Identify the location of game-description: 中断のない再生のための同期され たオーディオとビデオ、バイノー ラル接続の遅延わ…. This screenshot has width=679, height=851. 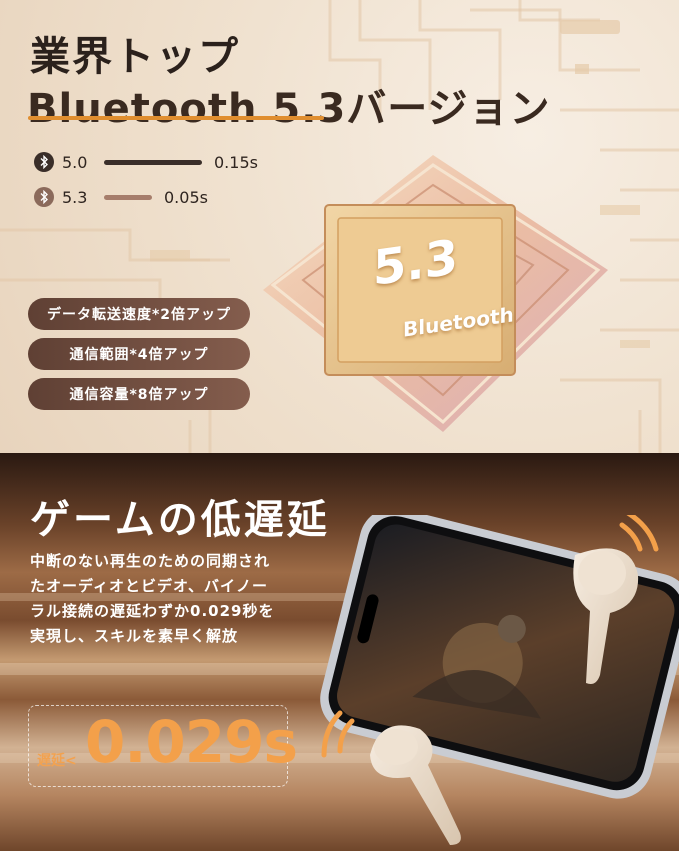
(175, 599).